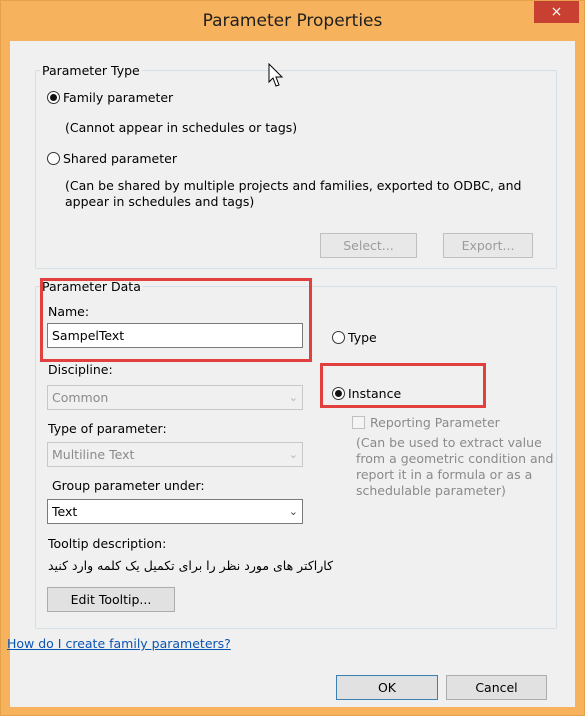 The height and width of the screenshot is (716, 585). What do you see at coordinates (387, 687) in the screenshot?
I see `ok-button: OK` at bounding box center [387, 687].